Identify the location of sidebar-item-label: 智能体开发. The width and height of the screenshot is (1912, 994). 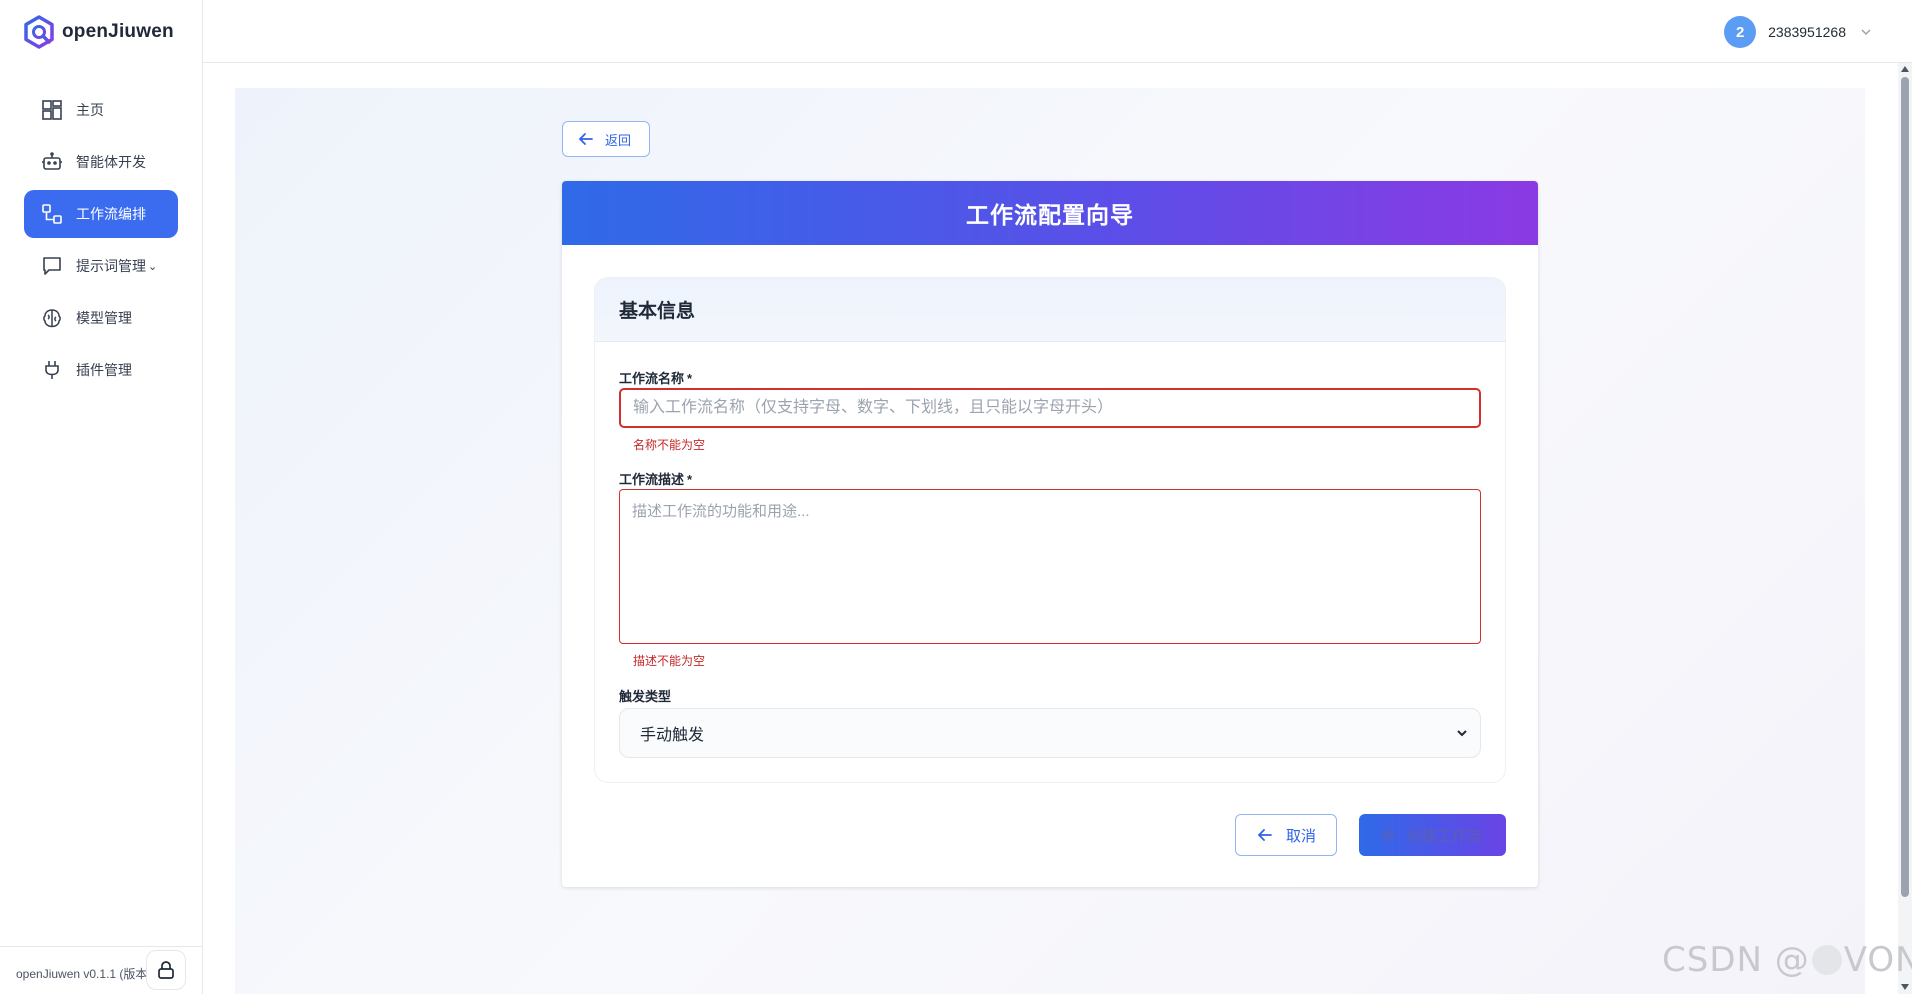
(111, 162).